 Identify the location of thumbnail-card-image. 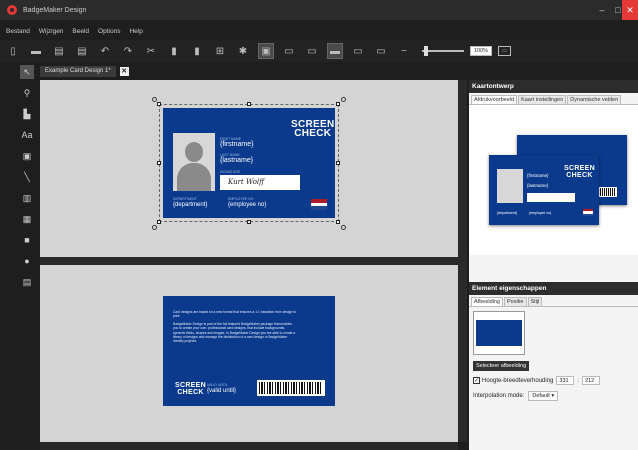
(499, 333).